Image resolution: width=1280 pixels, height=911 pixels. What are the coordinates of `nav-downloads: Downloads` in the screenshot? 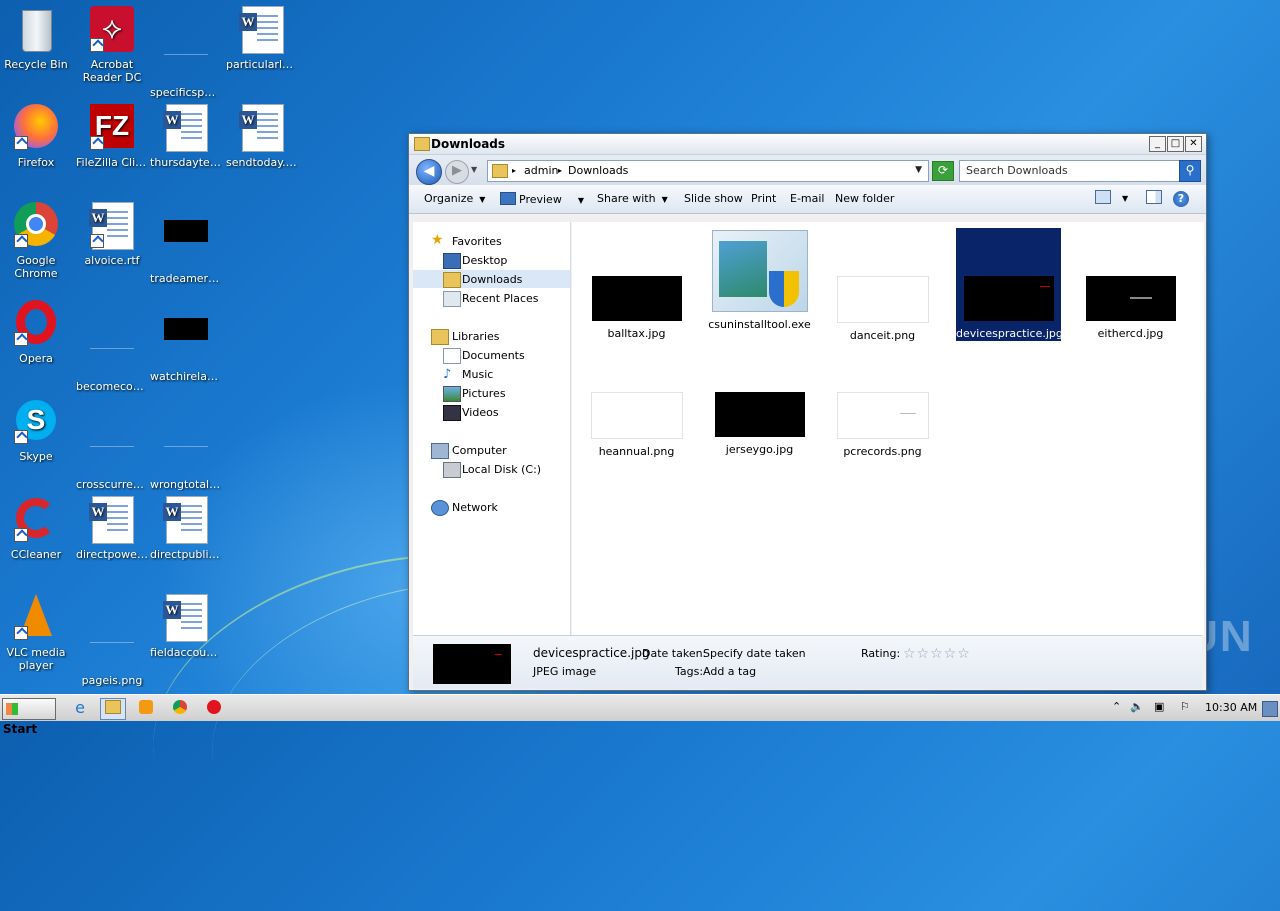 It's located at (491, 279).